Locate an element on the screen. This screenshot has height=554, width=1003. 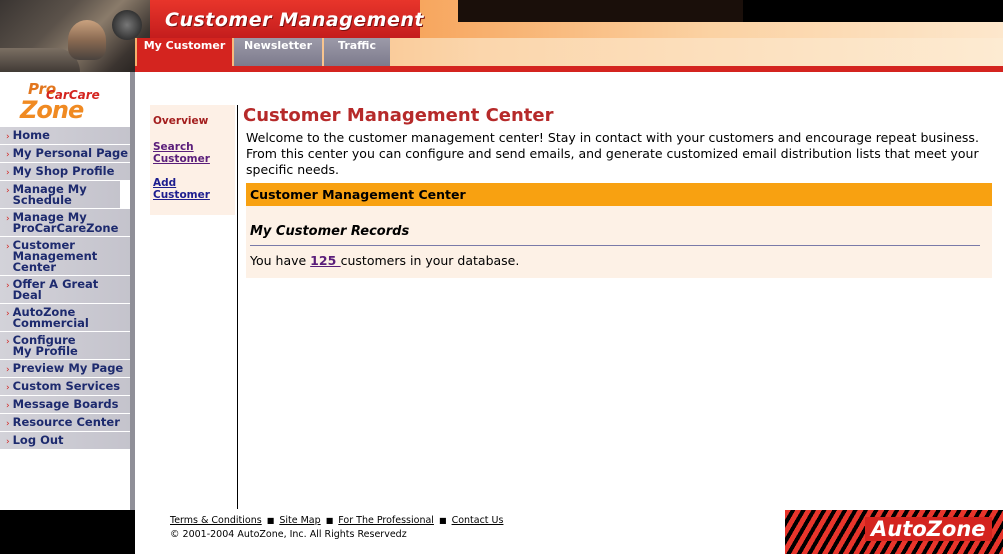
sidebar-item-home: › Home is located at coordinates (66, 136).